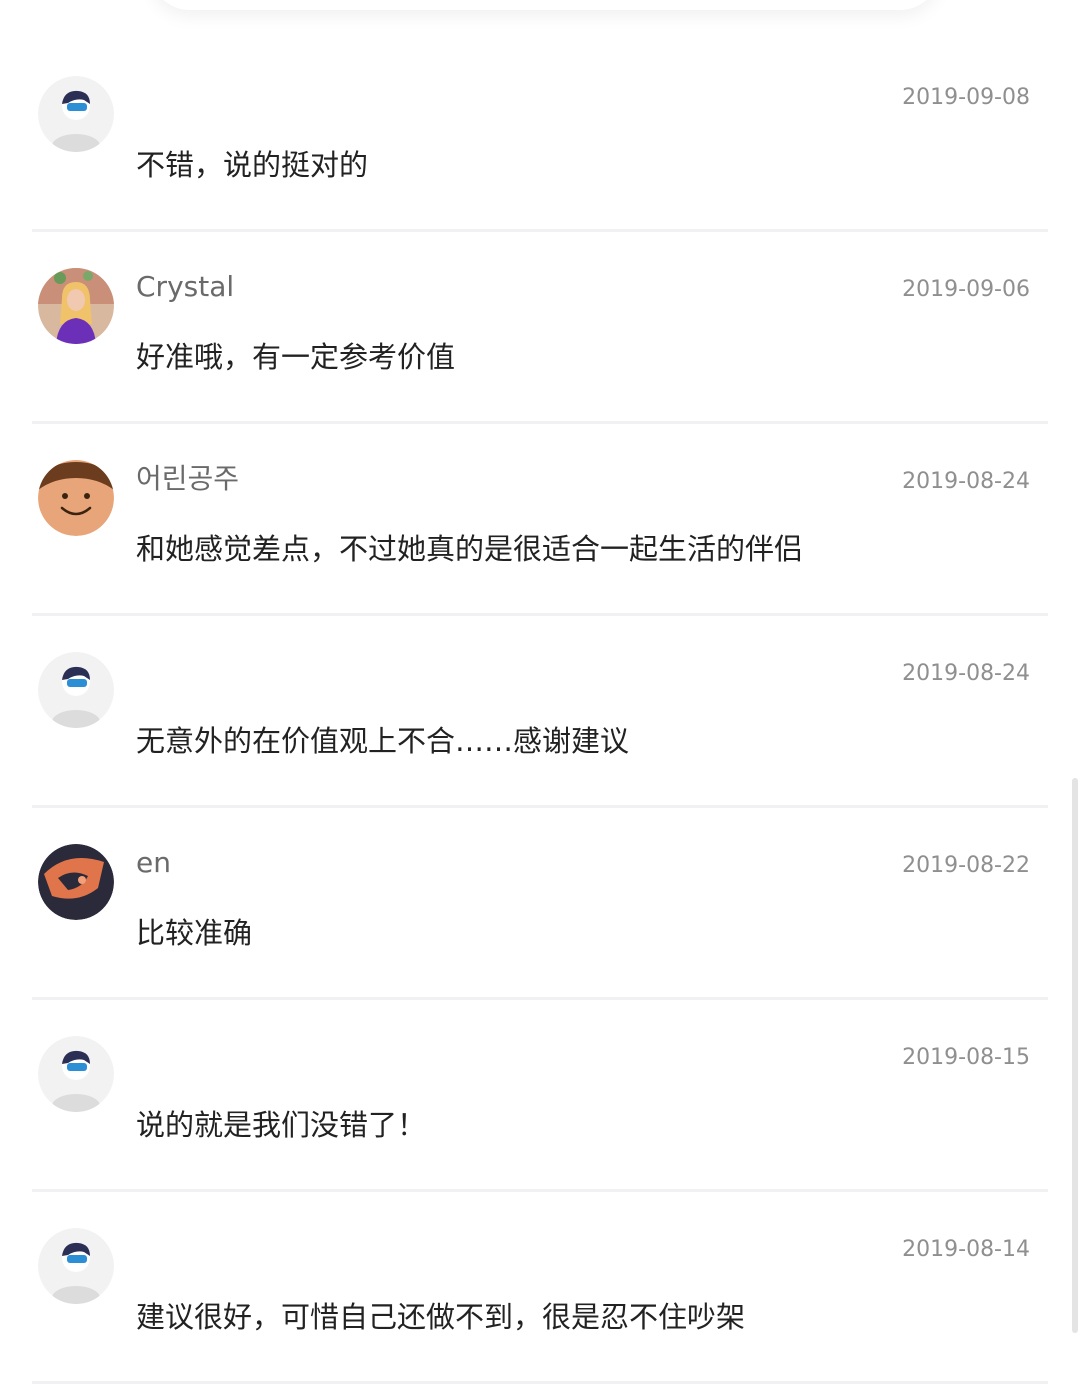 The height and width of the screenshot is (1387, 1080). What do you see at coordinates (76, 882) in the screenshot?
I see `art-avatar` at bounding box center [76, 882].